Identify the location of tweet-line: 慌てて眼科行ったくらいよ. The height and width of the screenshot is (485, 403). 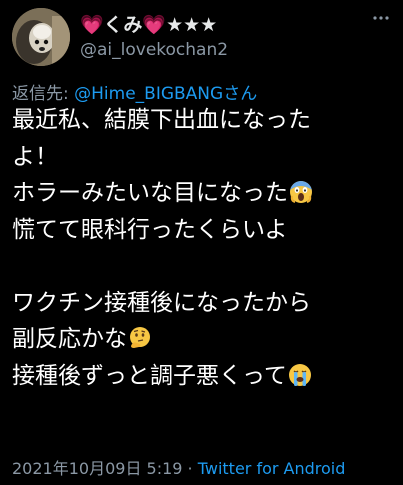
(150, 229).